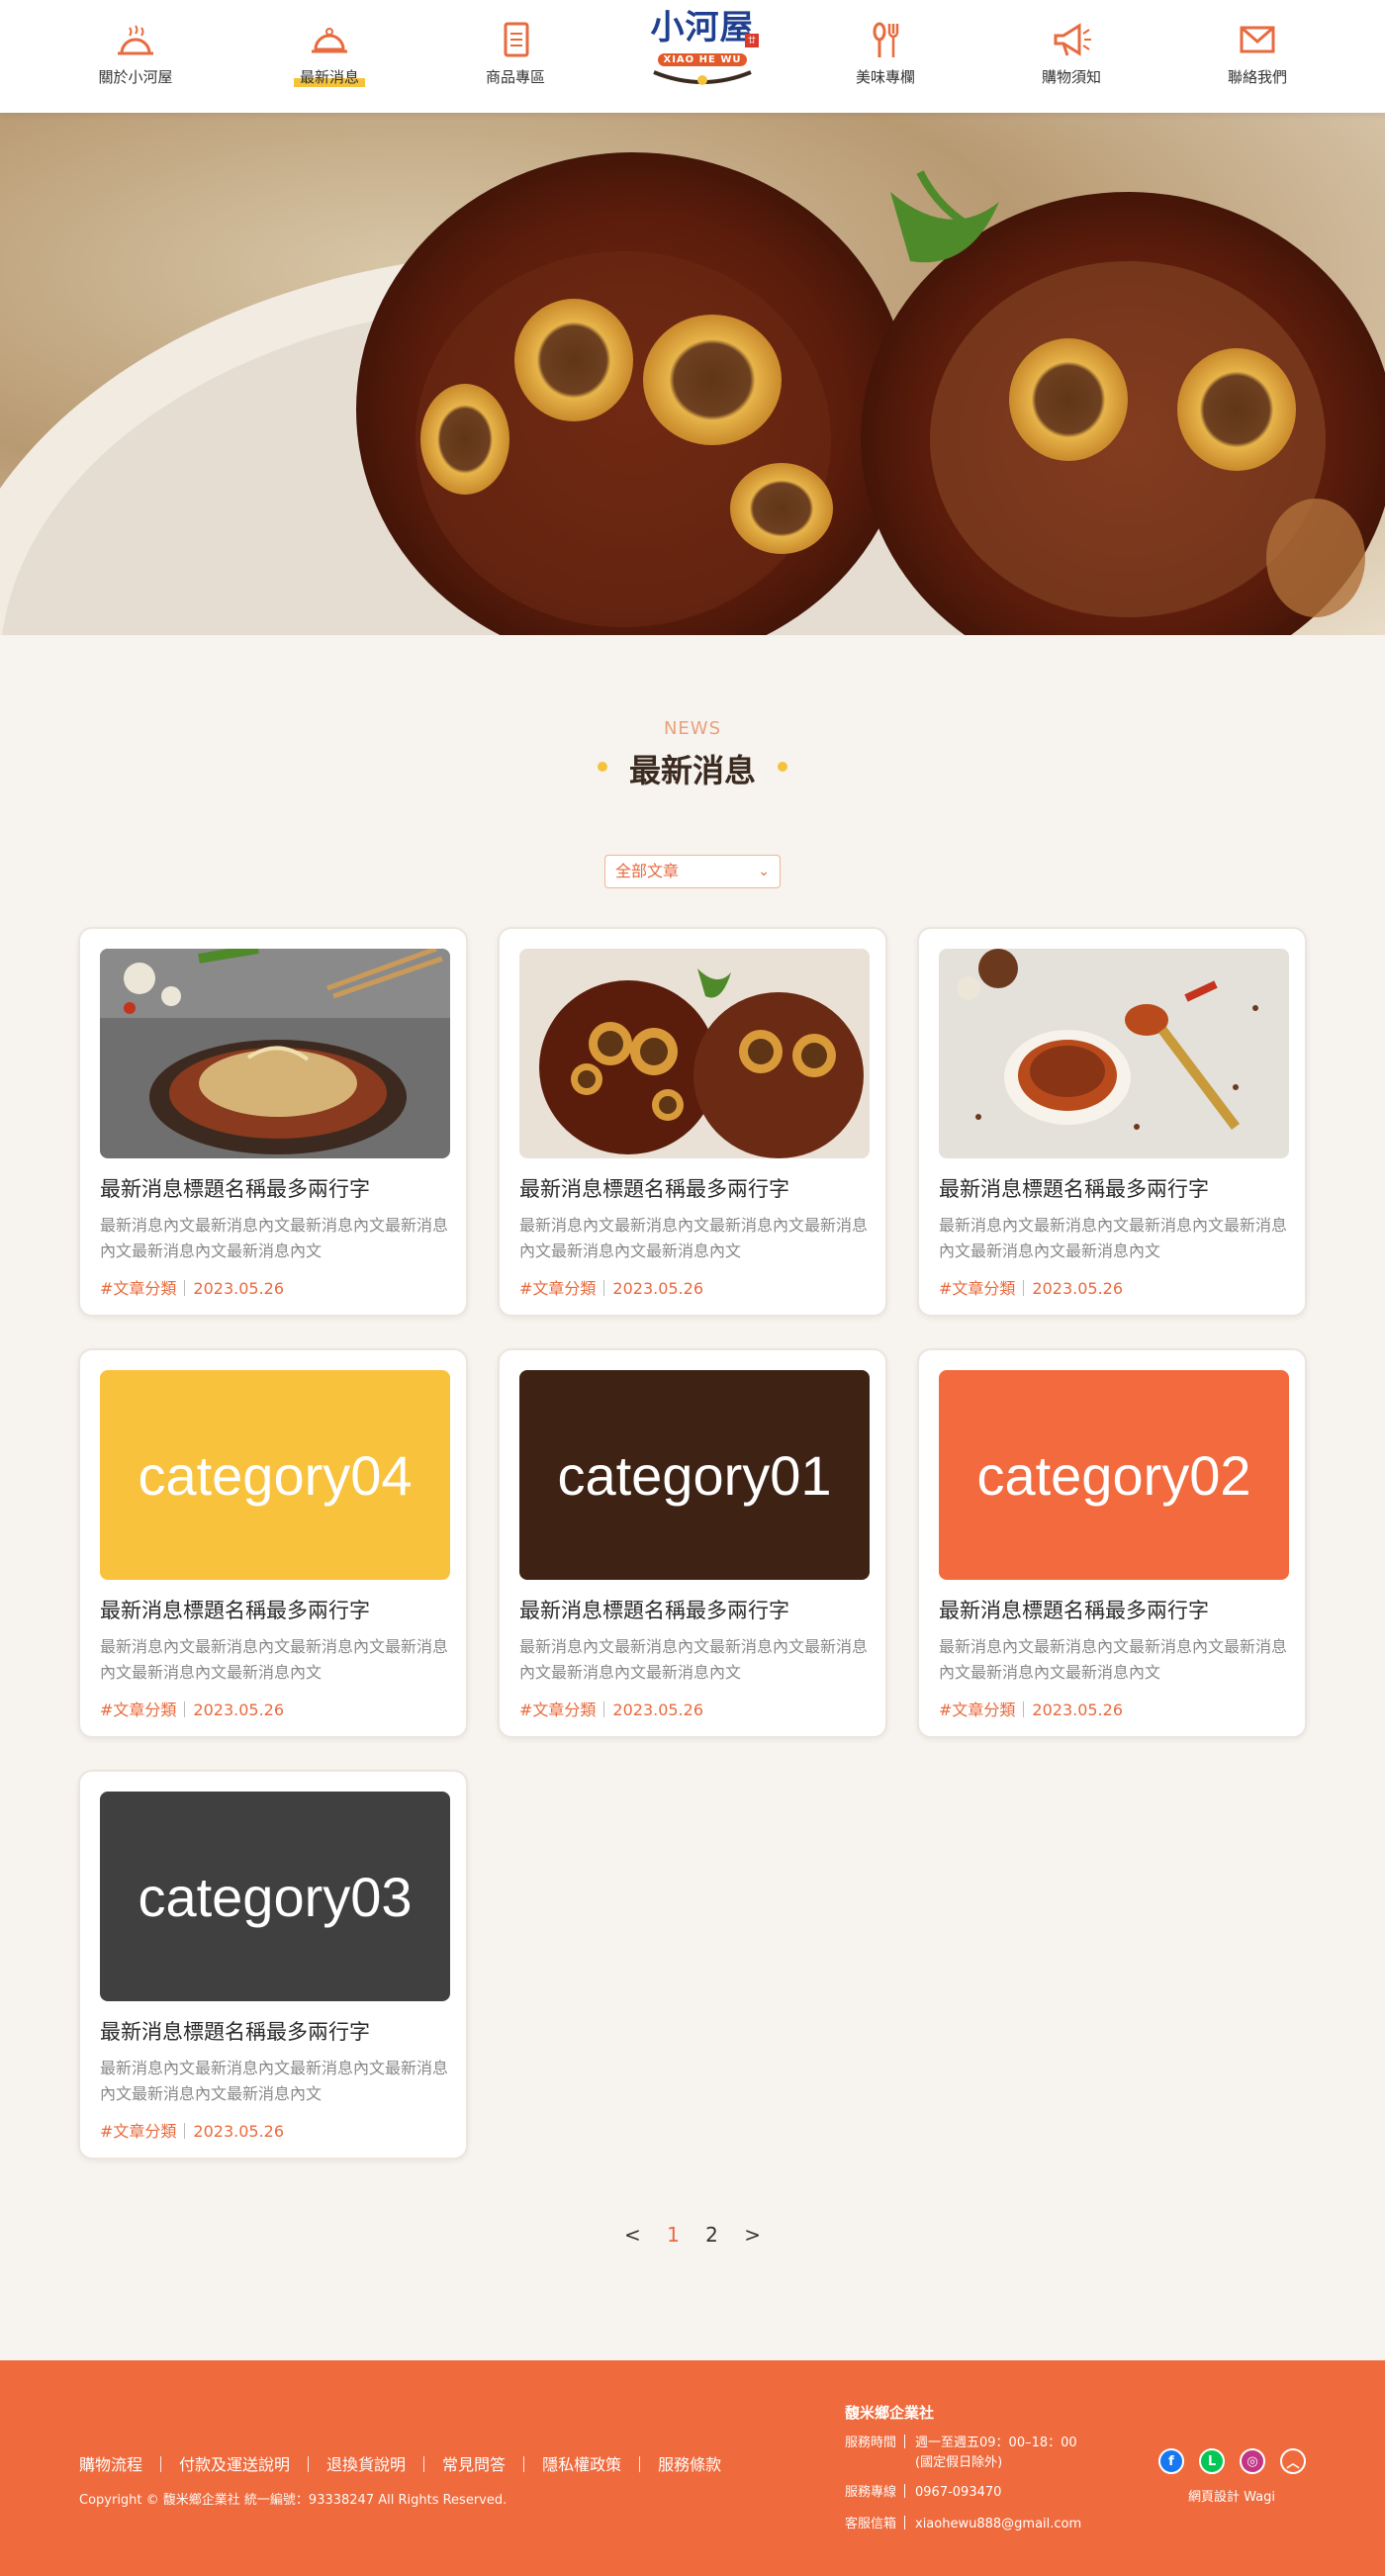  Describe the element at coordinates (1212, 2461) in the screenshot. I see `line-icon: L` at that location.